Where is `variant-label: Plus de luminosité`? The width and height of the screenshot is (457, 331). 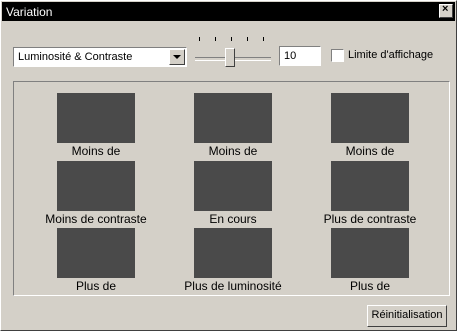
variant-label: Plus de luminosité is located at coordinates (233, 286).